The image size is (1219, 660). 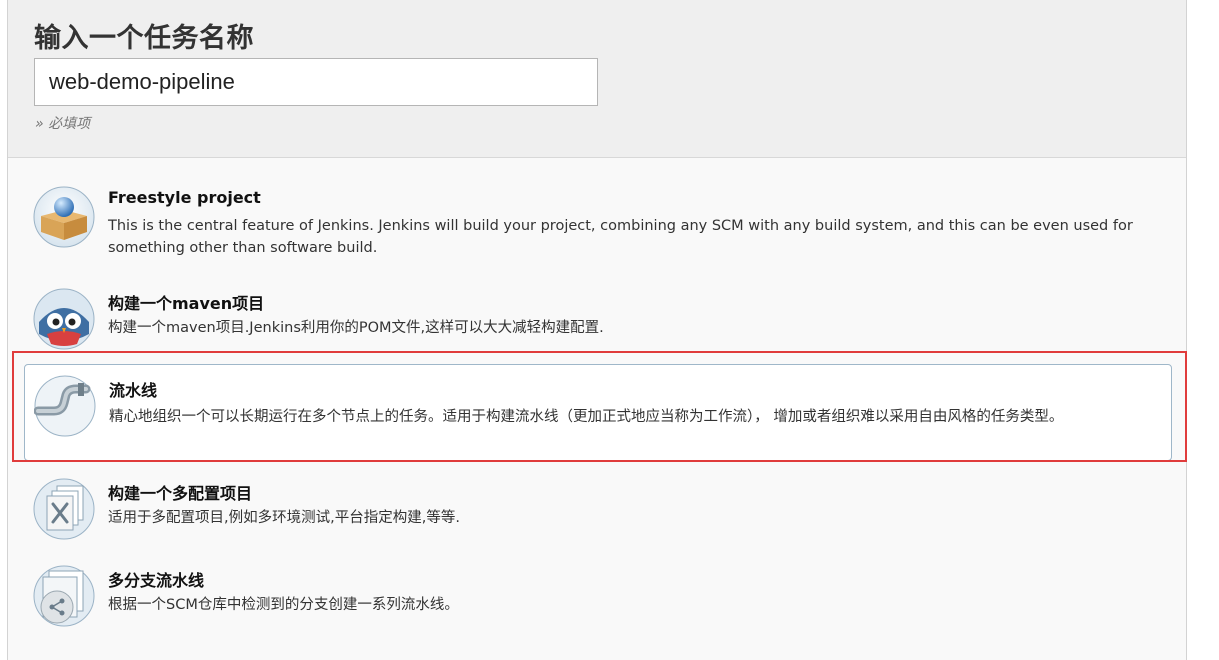 I want to click on job-type-name: 构建一个maven项目, so click(x=186, y=303).